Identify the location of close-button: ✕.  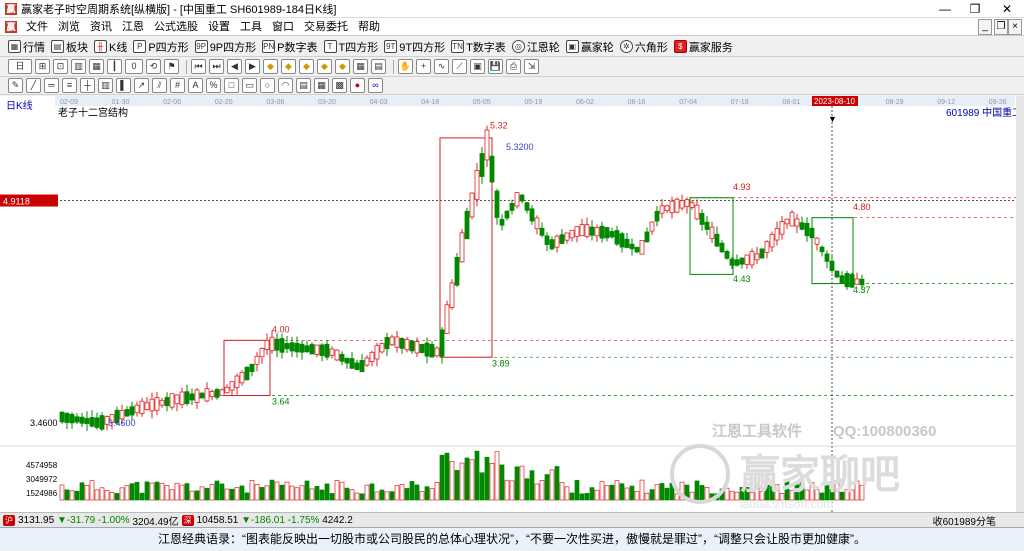
(1007, 9).